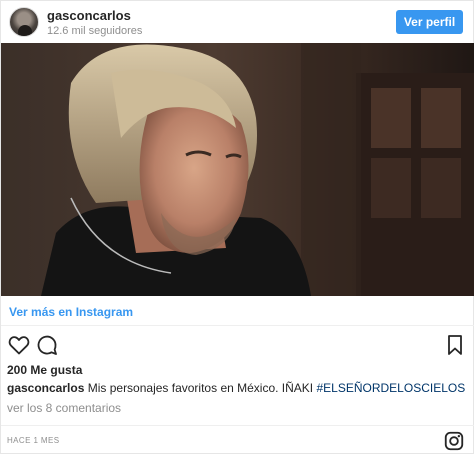  I want to click on caption-hashtag: #ELSEÑORDELOSCIELOS, so click(390, 388).